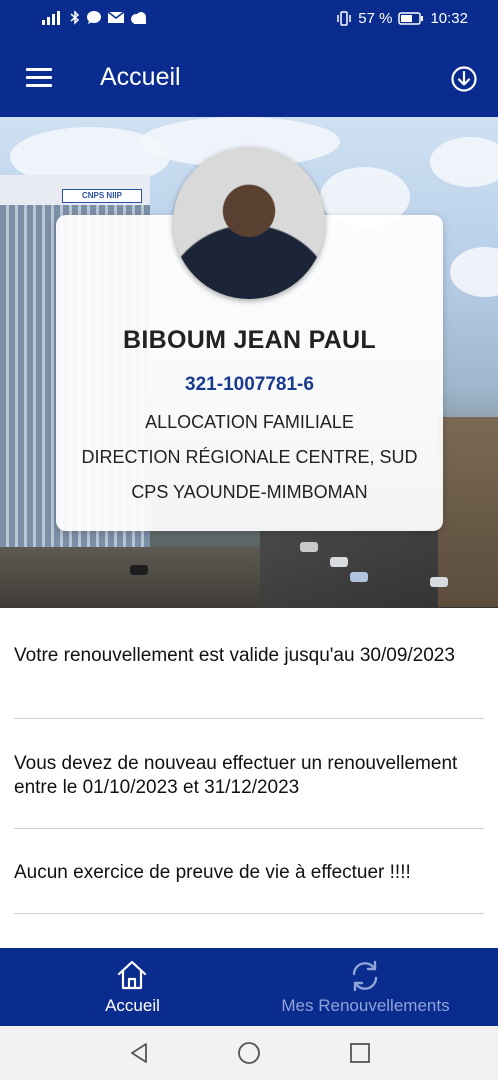  What do you see at coordinates (360, 1053) in the screenshot?
I see `recent-apps-icon` at bounding box center [360, 1053].